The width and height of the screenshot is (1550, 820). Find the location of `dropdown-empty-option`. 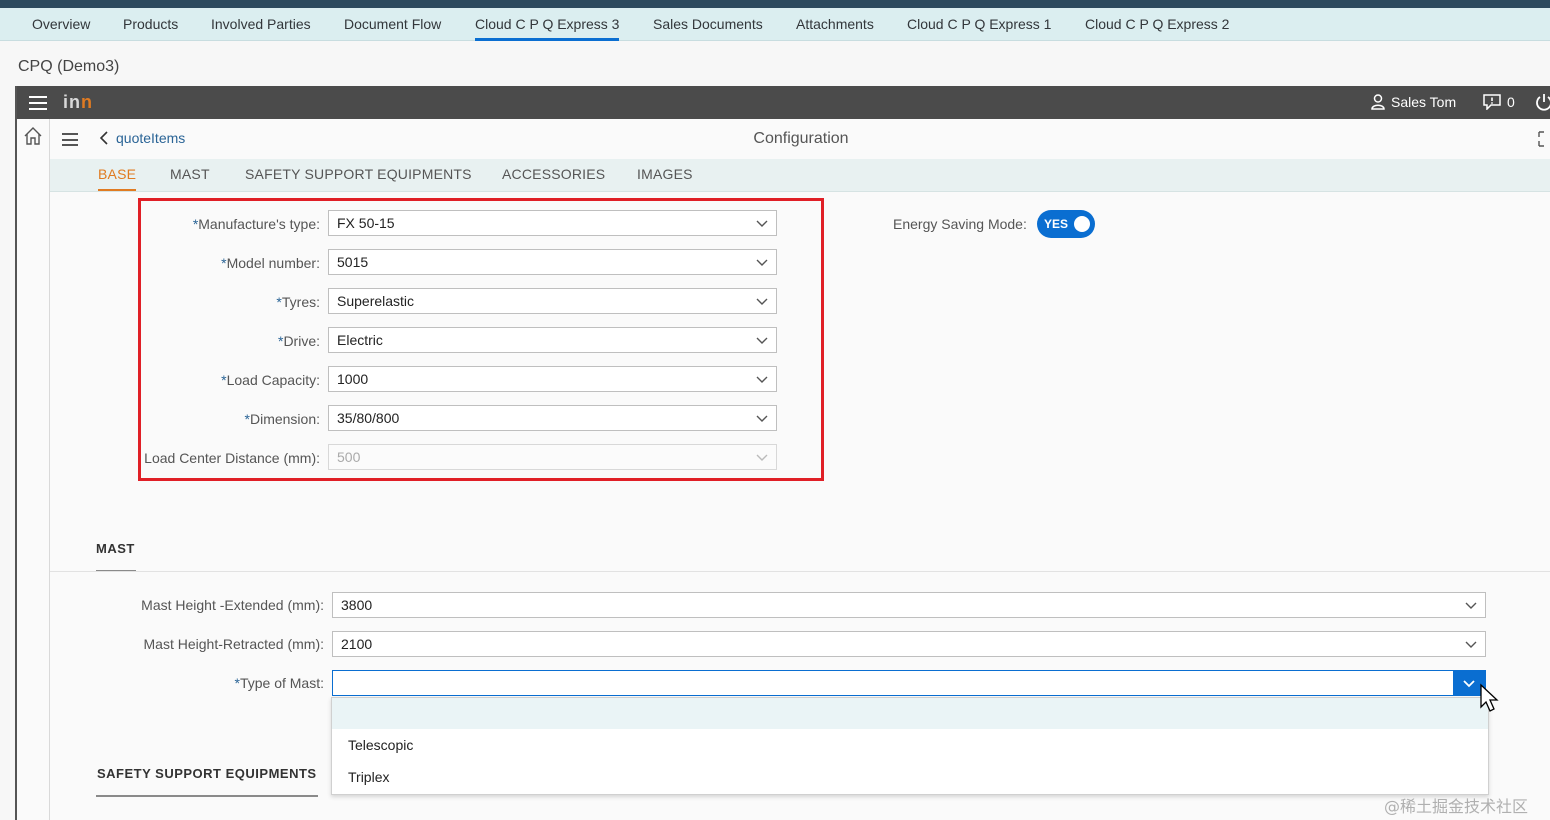

dropdown-empty-option is located at coordinates (910, 713).